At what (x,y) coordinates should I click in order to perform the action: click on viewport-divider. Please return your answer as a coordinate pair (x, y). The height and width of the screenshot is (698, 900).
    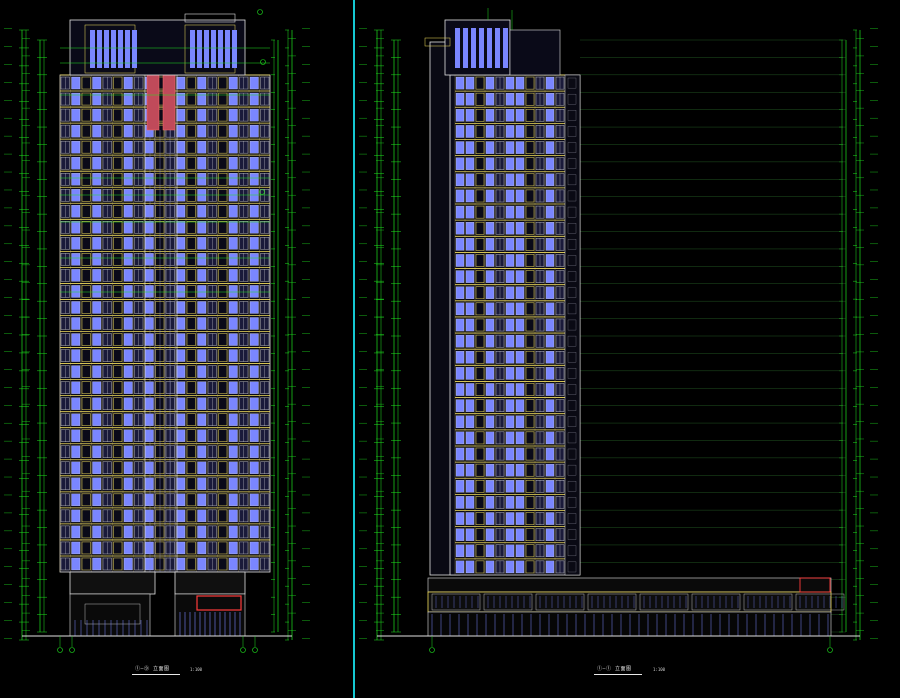
    Looking at the image, I should click on (354, 349).